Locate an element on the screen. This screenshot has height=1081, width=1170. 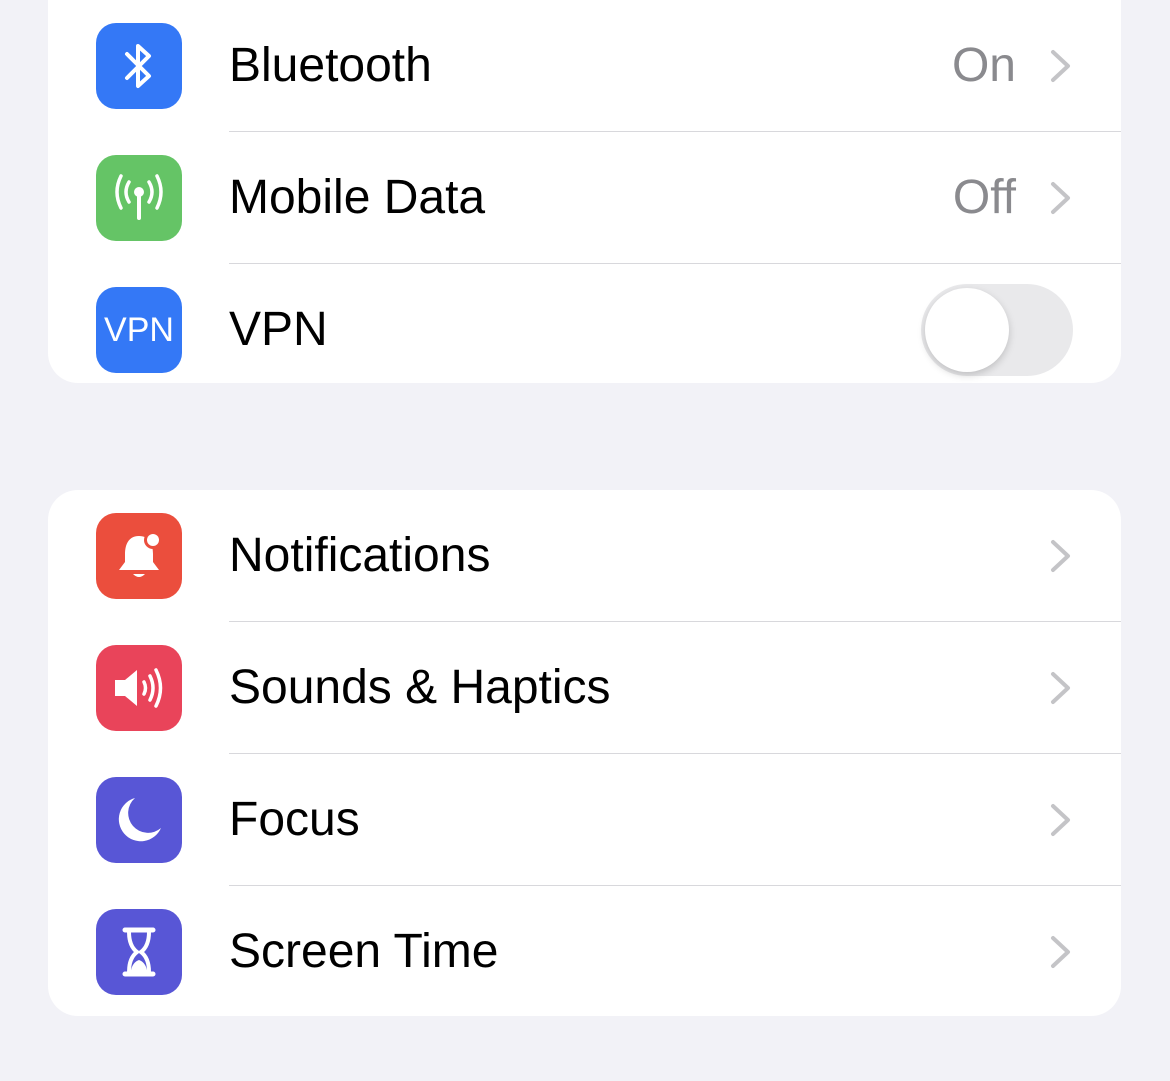
vpn-toggle is located at coordinates (997, 330).